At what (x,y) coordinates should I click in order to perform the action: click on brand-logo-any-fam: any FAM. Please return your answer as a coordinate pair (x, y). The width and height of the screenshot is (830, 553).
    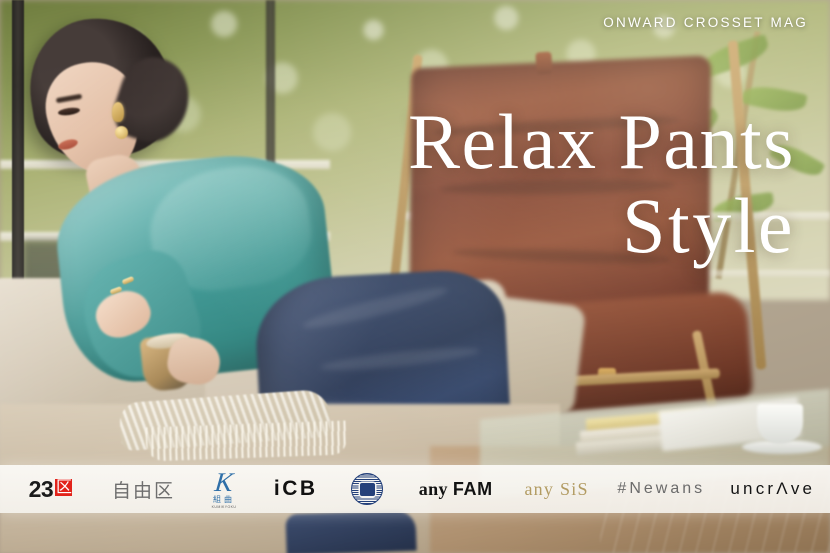
    Looking at the image, I should click on (455, 489).